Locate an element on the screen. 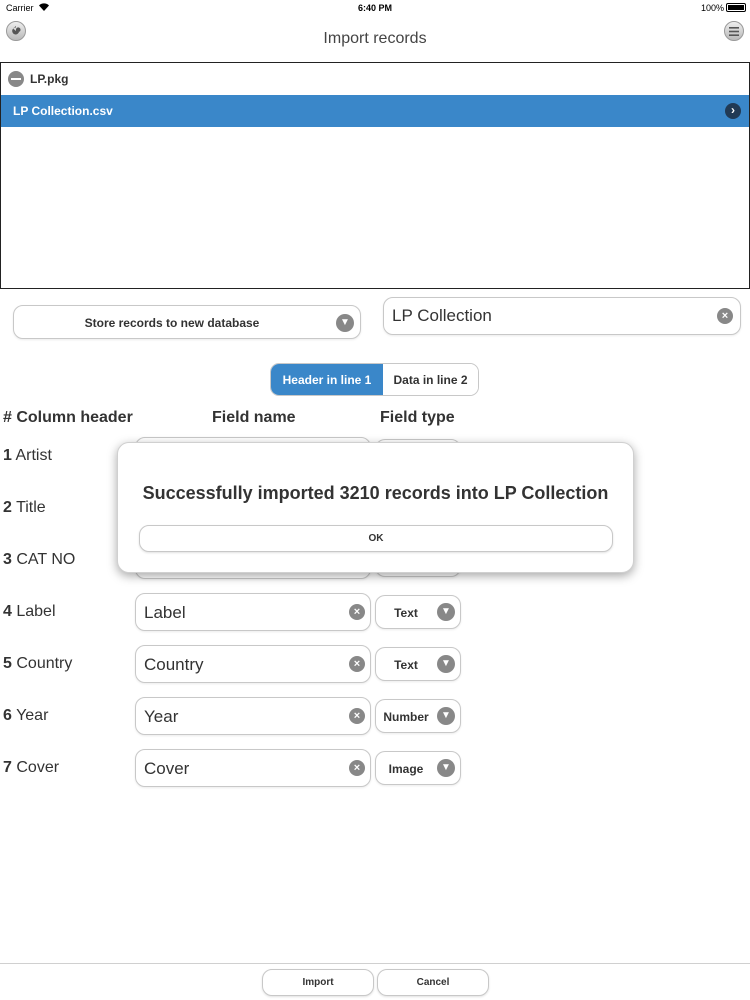 This screenshot has height=1000, width=750. field-type-select: Image ▼ is located at coordinates (418, 768).